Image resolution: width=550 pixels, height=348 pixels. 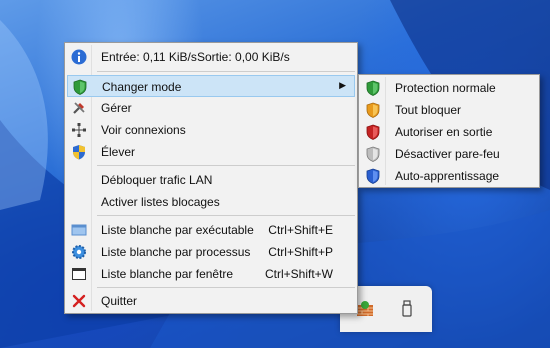 I want to click on usb-drive-icon, so click(x=407, y=309).